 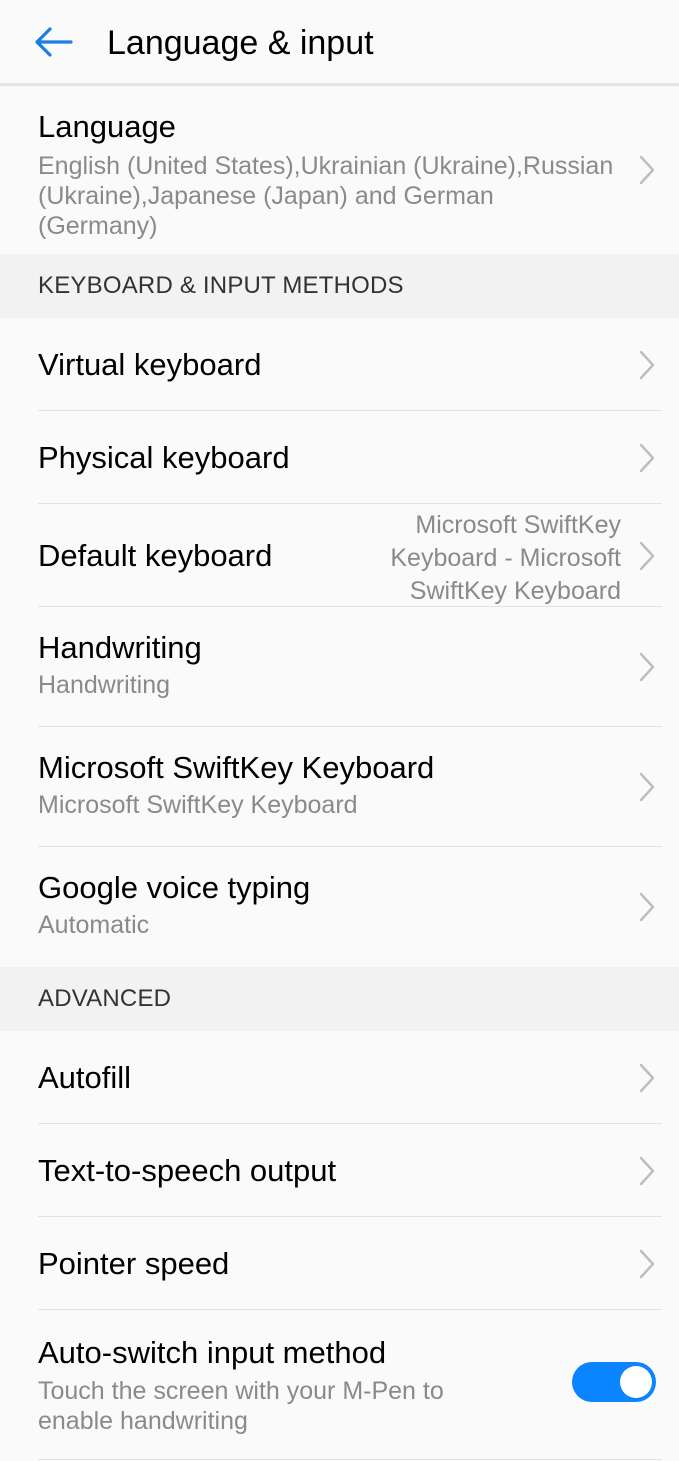 What do you see at coordinates (155, 555) in the screenshot?
I see `default-keyboard-title: Default keyboard` at bounding box center [155, 555].